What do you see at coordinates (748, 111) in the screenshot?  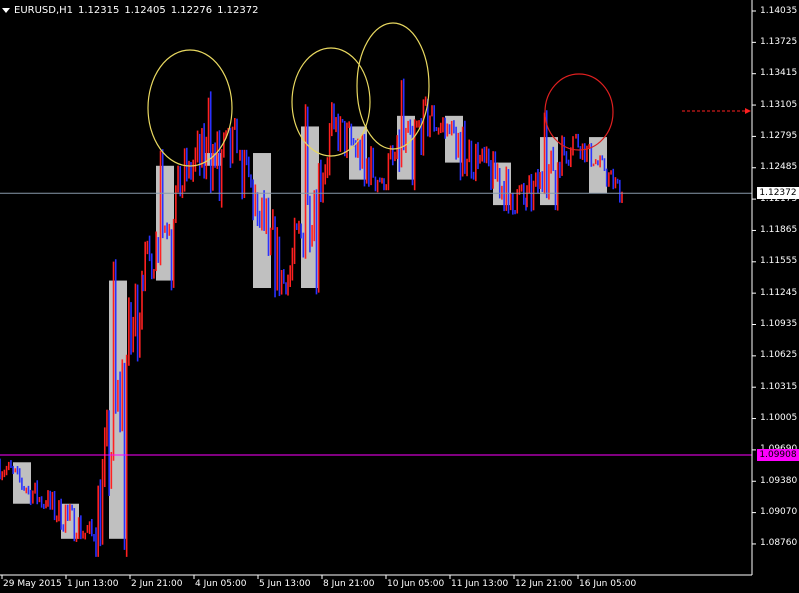 I see `arrow-head-icon` at bounding box center [748, 111].